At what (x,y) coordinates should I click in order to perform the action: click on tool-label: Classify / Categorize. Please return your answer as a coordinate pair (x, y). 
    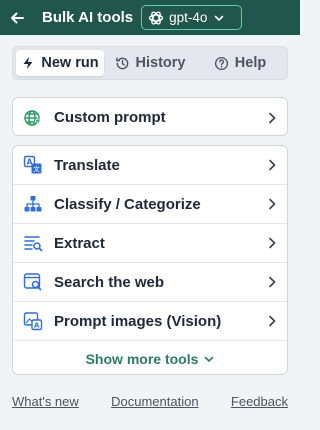
    Looking at the image, I should click on (127, 204).